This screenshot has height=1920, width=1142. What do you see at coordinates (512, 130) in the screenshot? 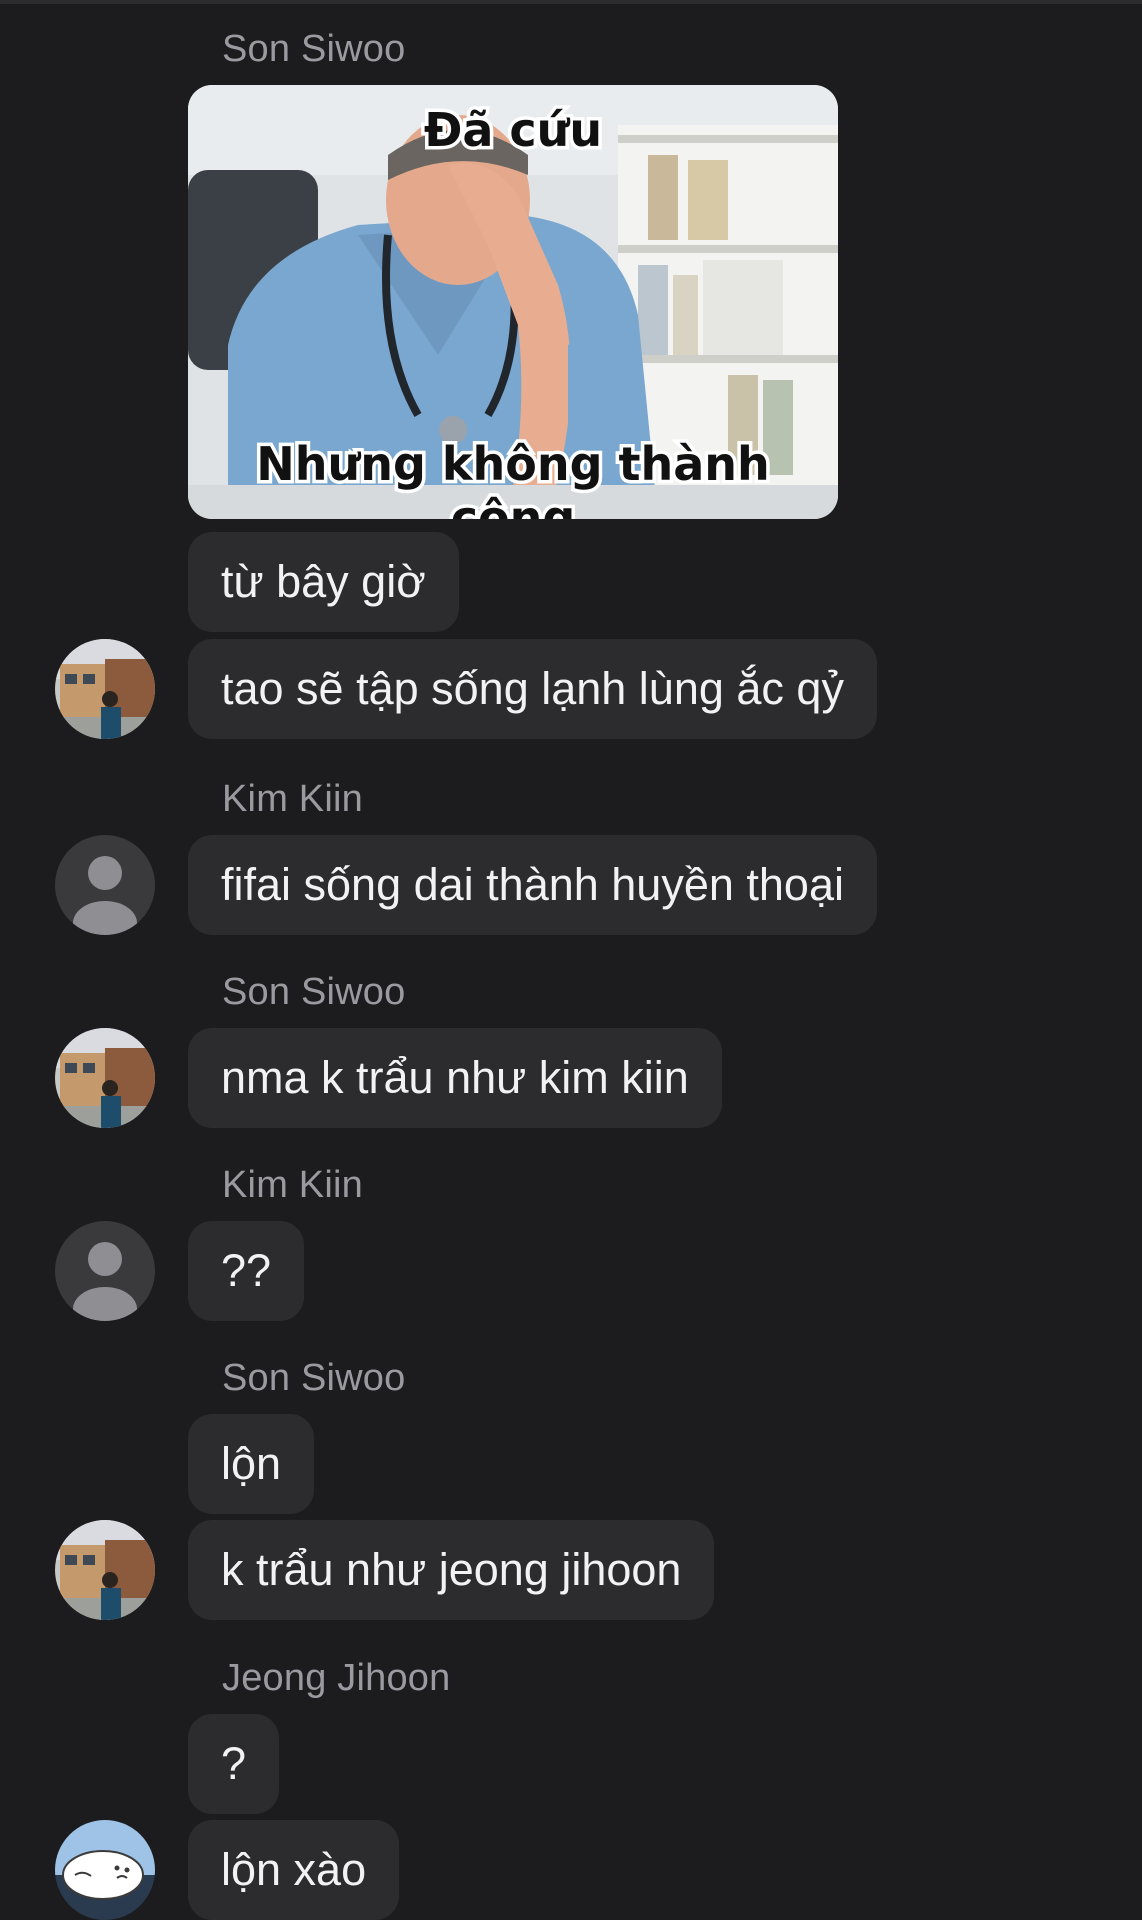
I see `meme-top-caption: Đã cứu` at bounding box center [512, 130].